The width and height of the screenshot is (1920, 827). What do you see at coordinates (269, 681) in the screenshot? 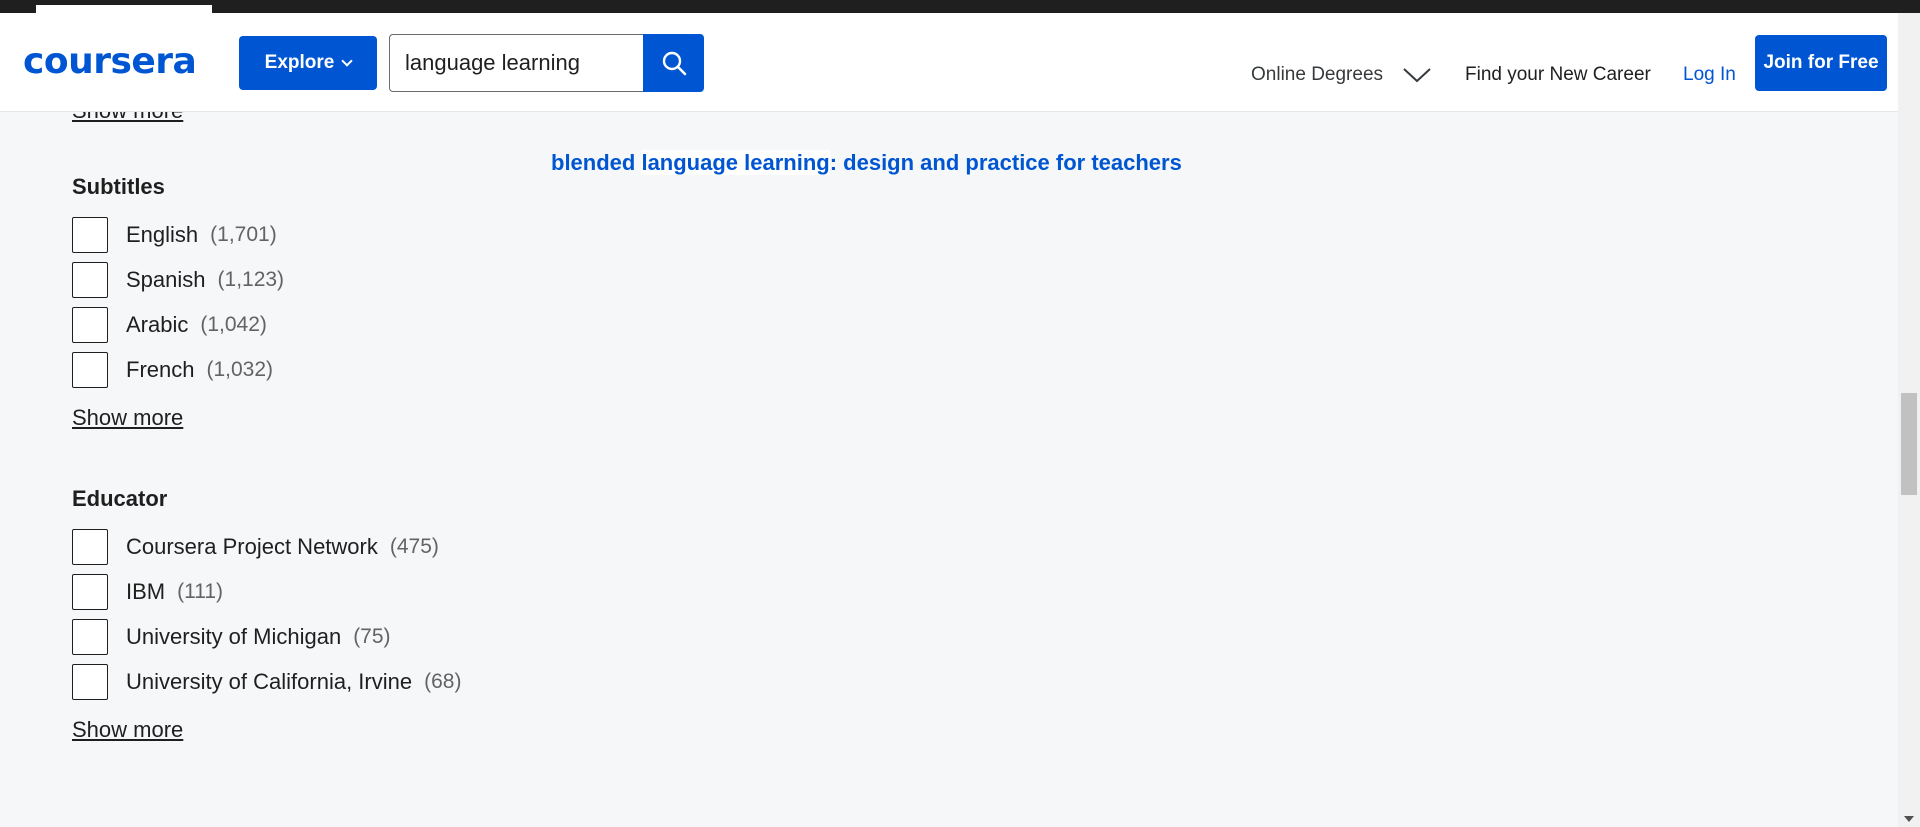
I see `filter-option-label: University of California, Irvine` at bounding box center [269, 681].